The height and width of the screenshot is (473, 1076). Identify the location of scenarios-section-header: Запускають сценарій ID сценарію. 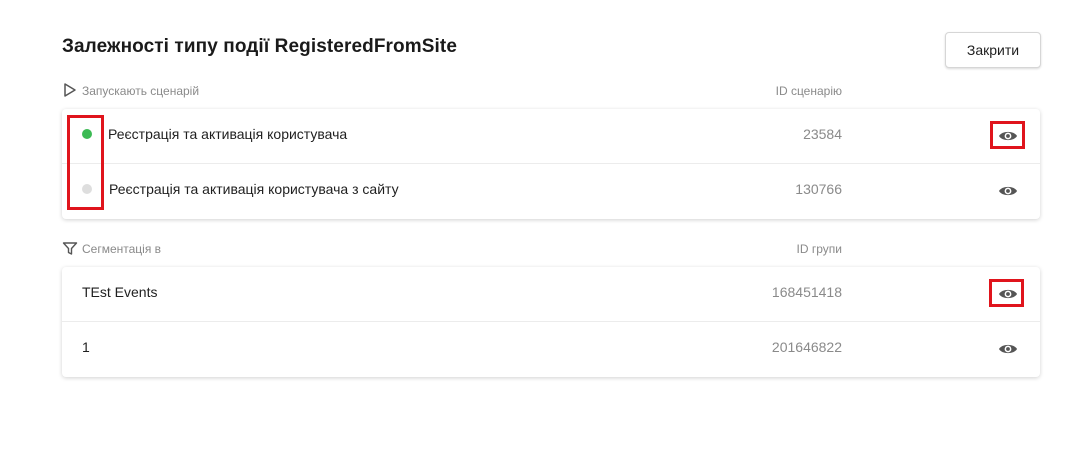
(452, 91).